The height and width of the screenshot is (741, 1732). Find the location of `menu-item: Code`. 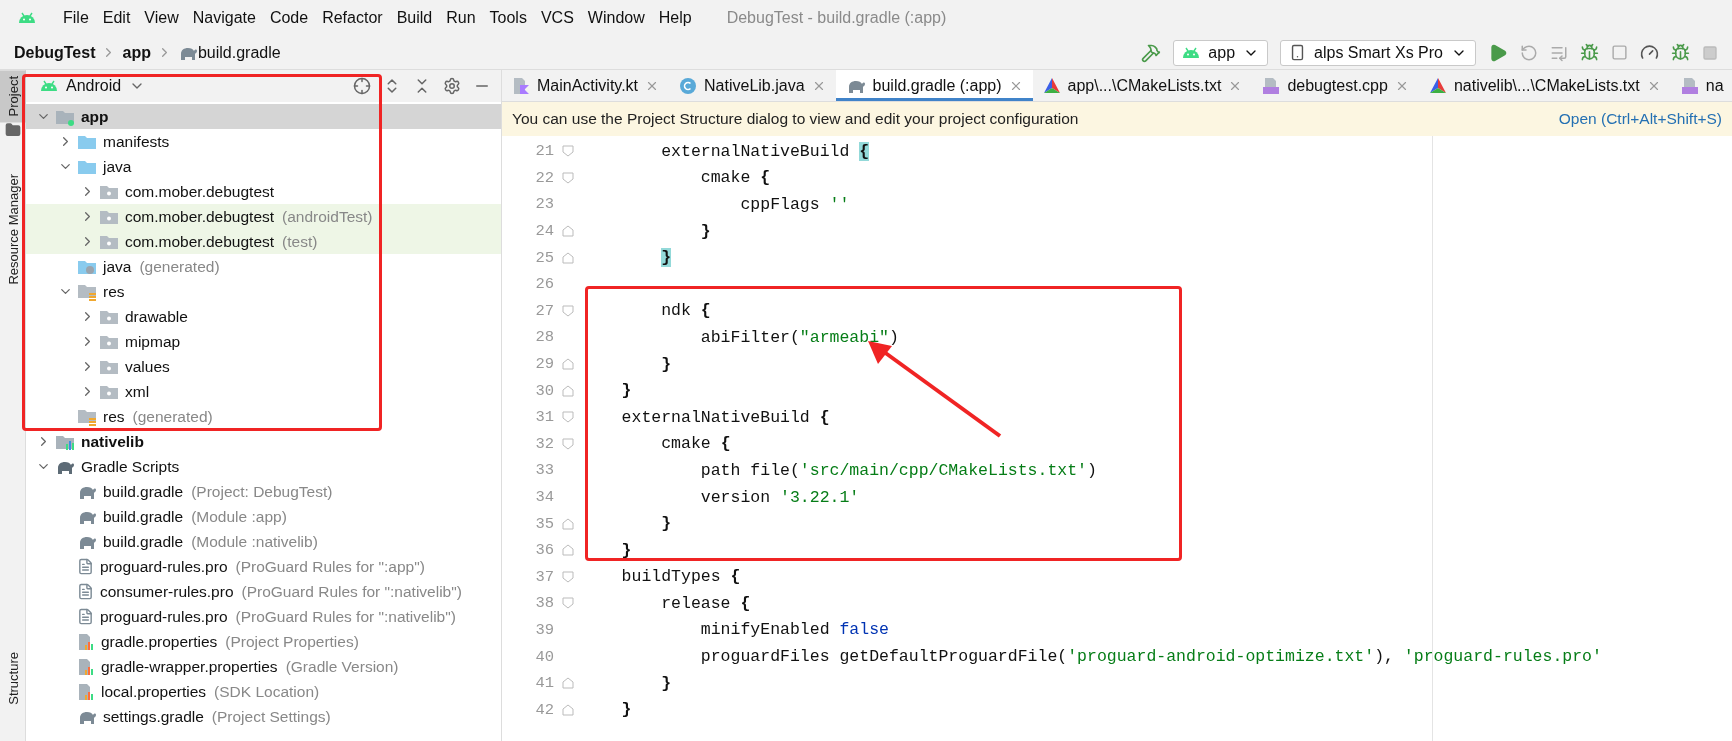

menu-item: Code is located at coordinates (289, 18).